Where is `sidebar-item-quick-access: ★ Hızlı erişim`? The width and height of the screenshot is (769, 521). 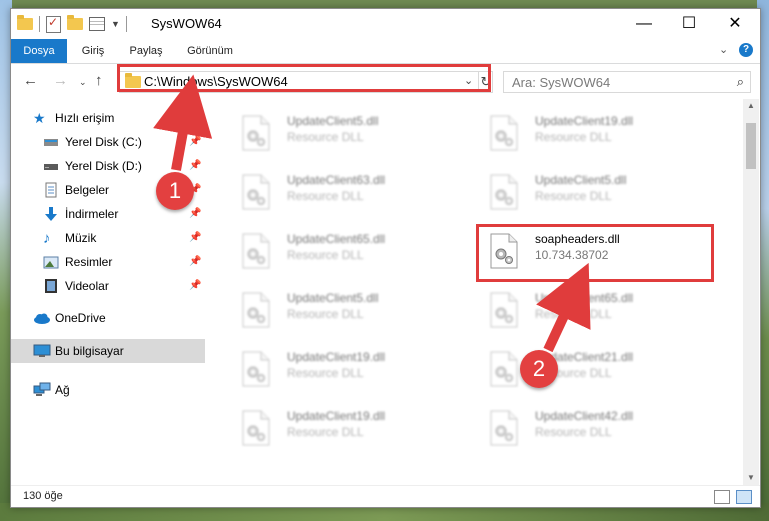 sidebar-item-quick-access: ★ Hızlı erişim is located at coordinates (108, 118).